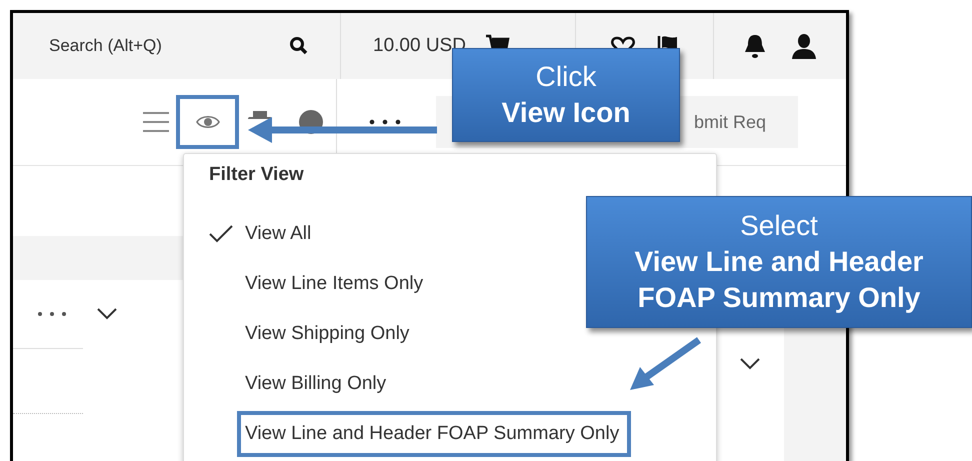 The image size is (972, 461). I want to click on menu-title: Filter View, so click(256, 175).